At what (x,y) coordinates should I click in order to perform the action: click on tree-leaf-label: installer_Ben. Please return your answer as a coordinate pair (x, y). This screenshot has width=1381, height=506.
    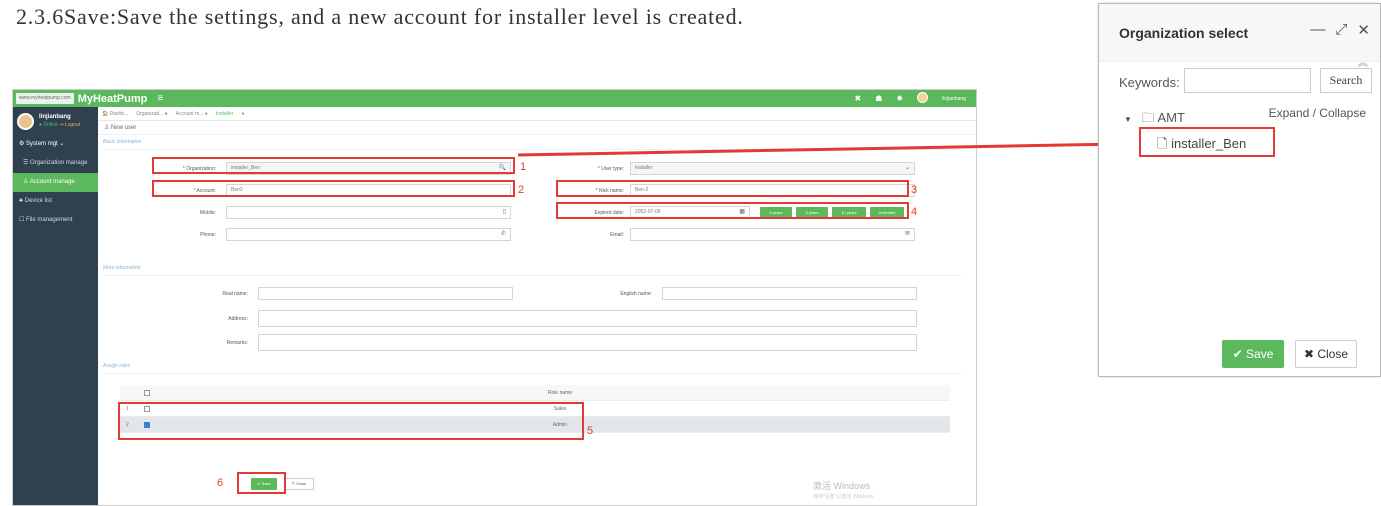
    Looking at the image, I should click on (1209, 143).